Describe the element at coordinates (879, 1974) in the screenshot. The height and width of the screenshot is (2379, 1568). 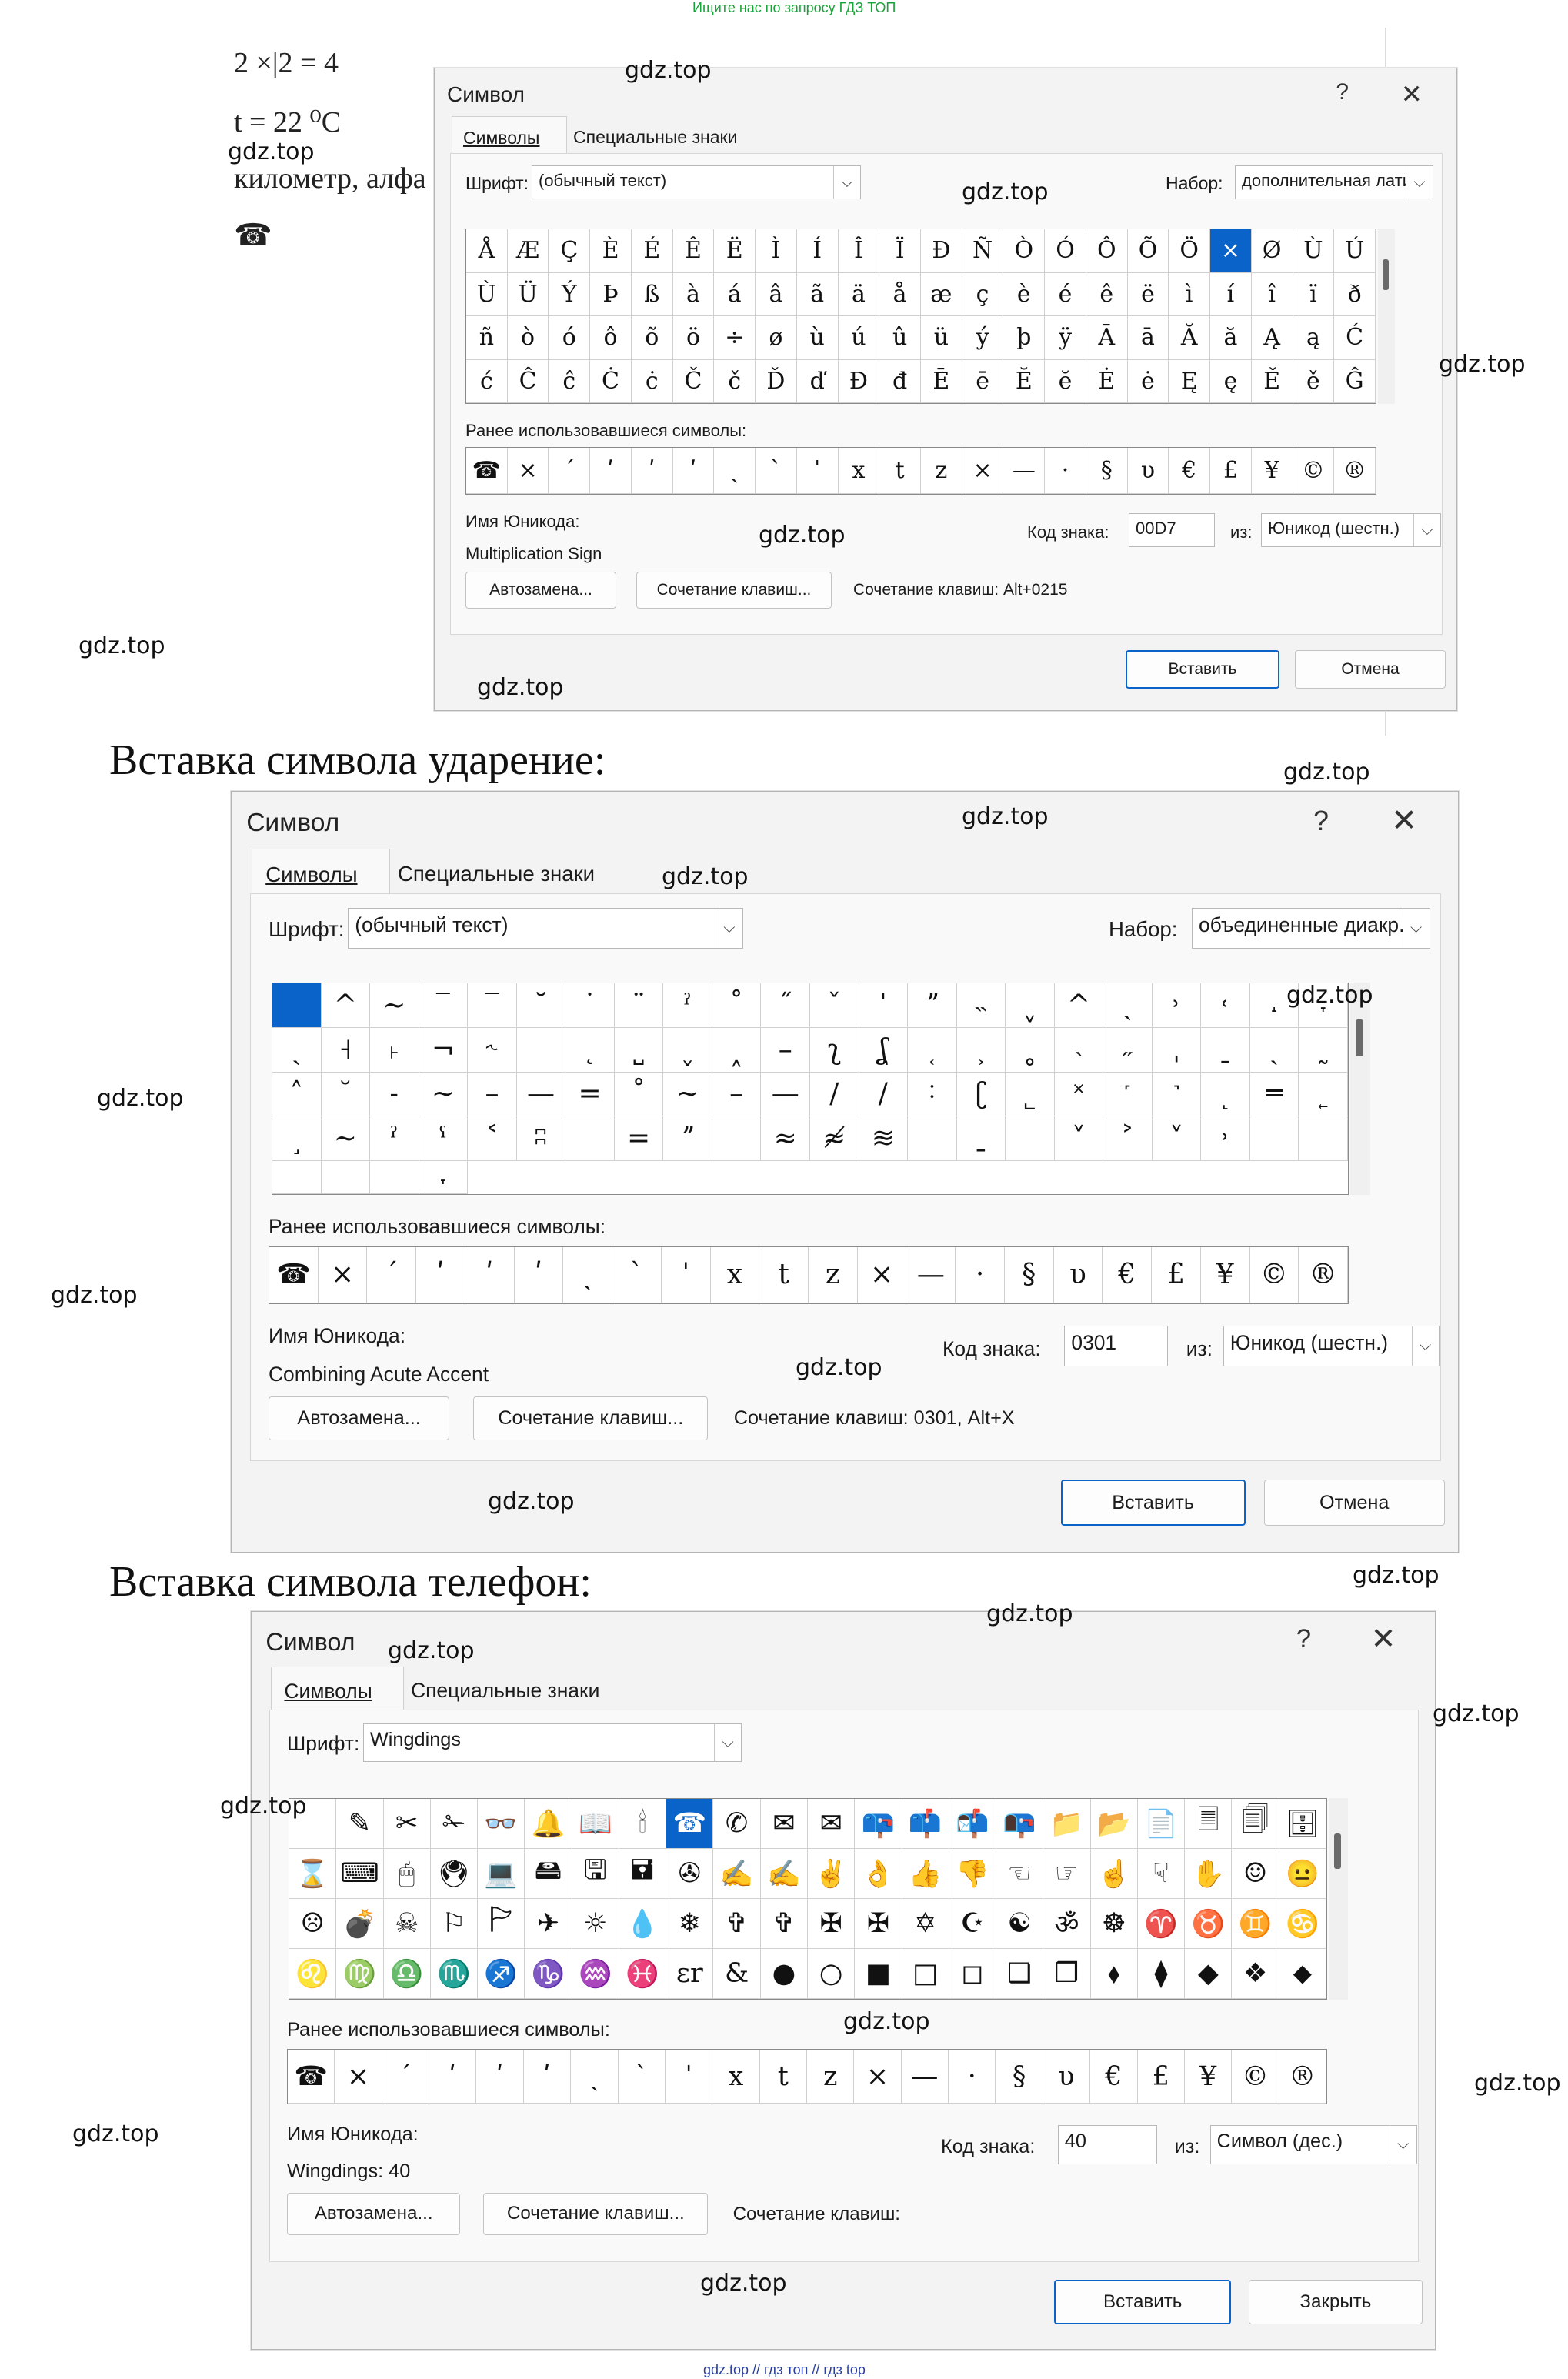
I see `symbol-cell: ■` at that location.